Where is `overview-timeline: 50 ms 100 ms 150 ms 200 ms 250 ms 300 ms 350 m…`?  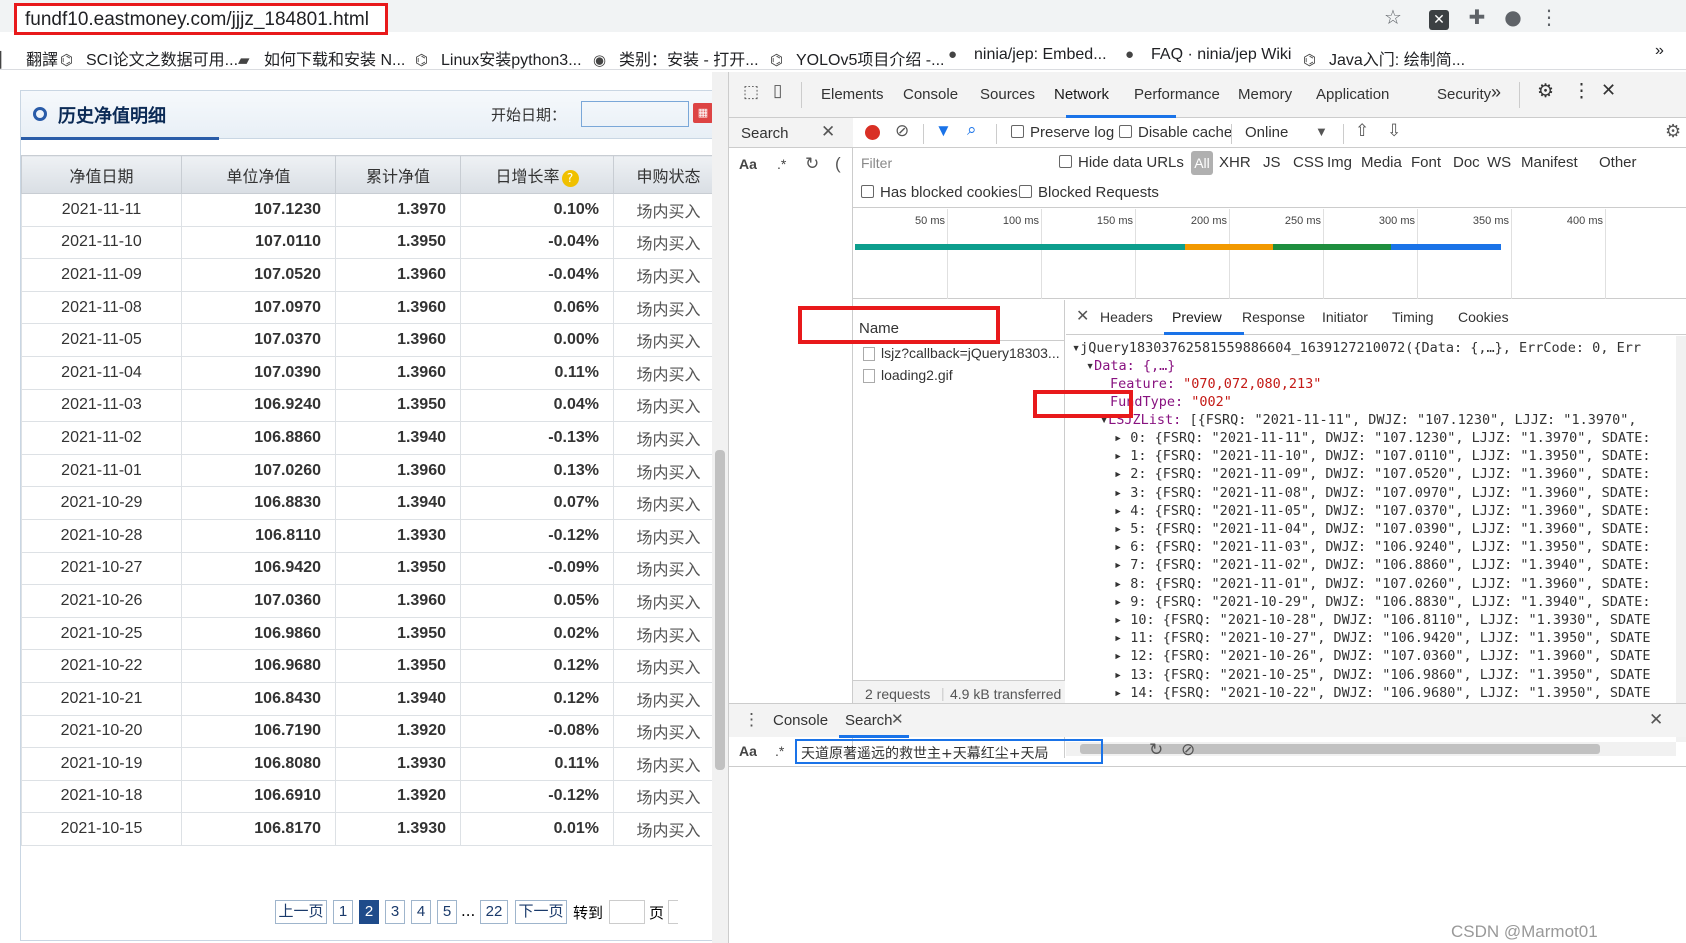 overview-timeline: 50 ms 100 ms 150 ms 200 ms 250 ms 300 ms 350 m… is located at coordinates (1269, 254).